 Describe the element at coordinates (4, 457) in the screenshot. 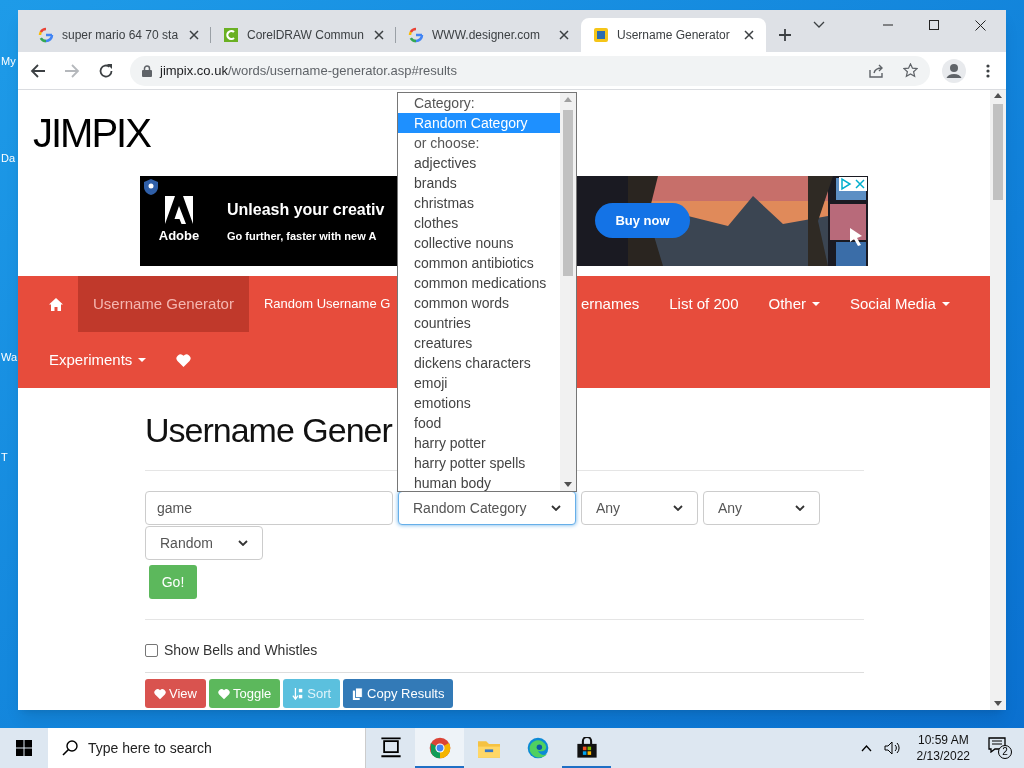

I see `desktop-icon-label: T` at that location.